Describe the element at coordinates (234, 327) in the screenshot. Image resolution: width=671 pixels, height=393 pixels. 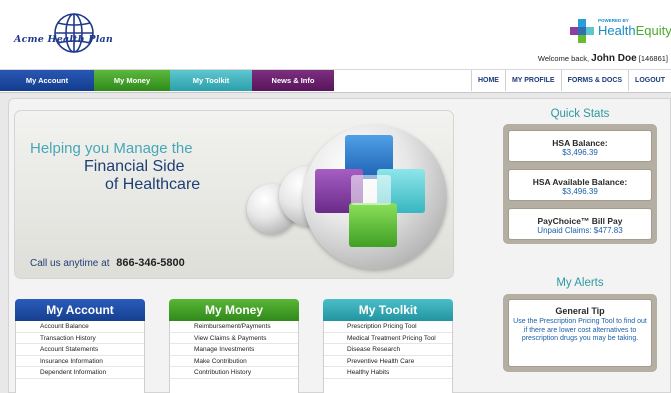
I see `list-item: Reimbursement/Payments` at that location.